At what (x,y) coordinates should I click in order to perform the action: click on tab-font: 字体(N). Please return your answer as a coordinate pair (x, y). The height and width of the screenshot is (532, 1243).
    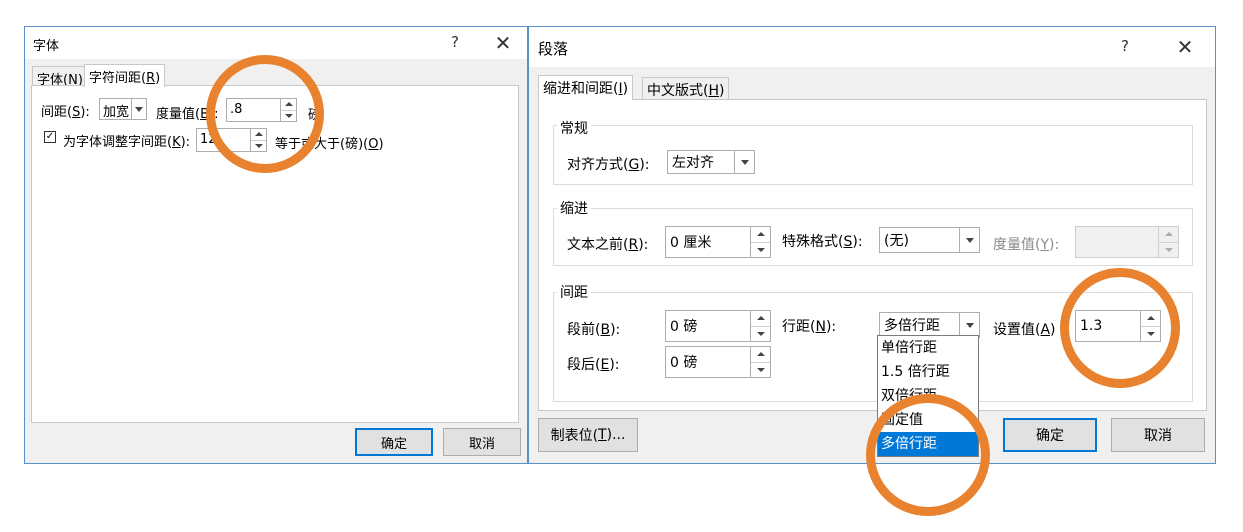
    Looking at the image, I should click on (60, 77).